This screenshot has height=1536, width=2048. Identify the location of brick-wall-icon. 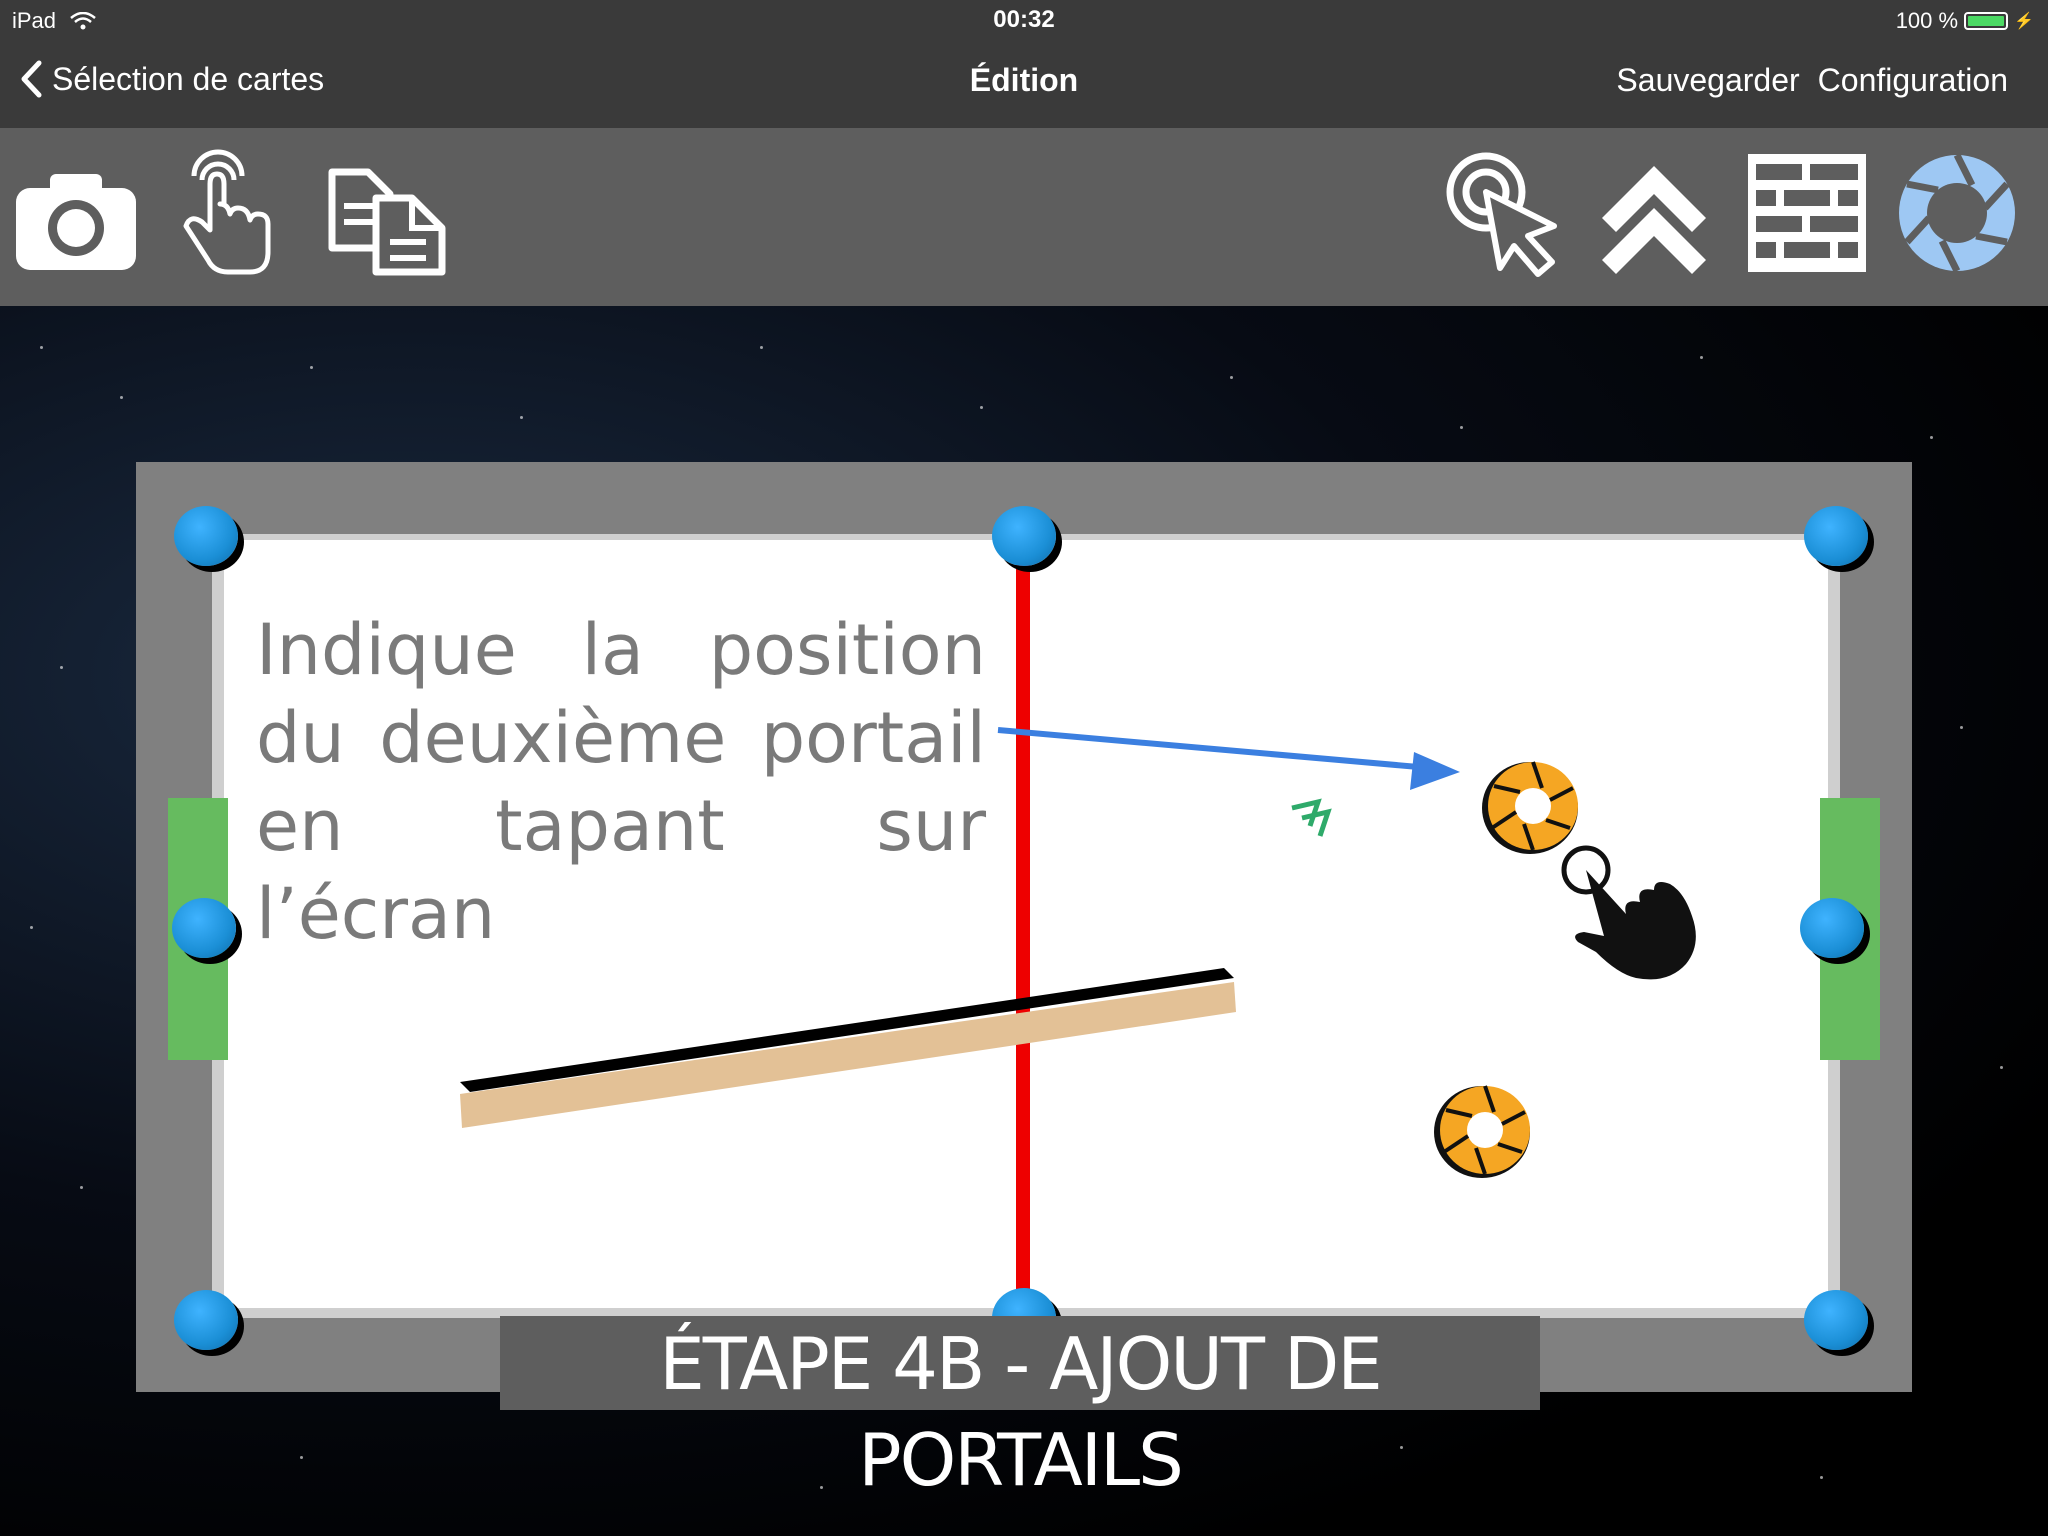
(1807, 213).